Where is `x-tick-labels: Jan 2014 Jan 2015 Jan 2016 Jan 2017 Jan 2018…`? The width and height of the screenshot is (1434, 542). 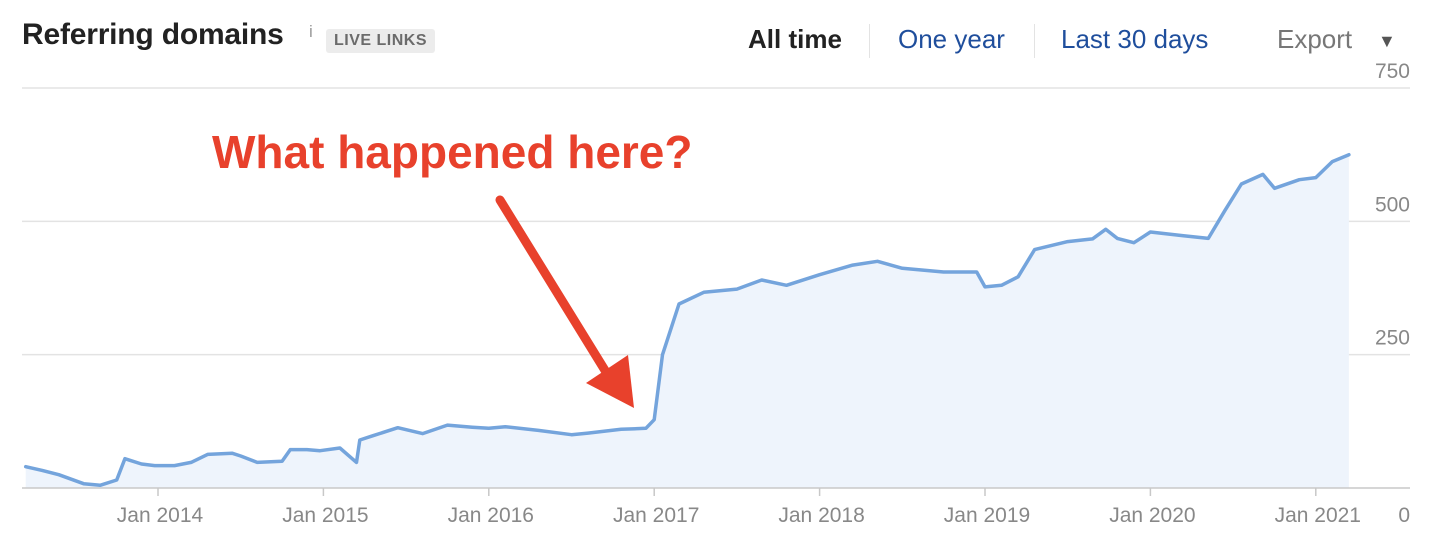 x-tick-labels: Jan 2014 Jan 2015 Jan 2016 Jan 2017 Jan 2018… is located at coordinates (739, 507).